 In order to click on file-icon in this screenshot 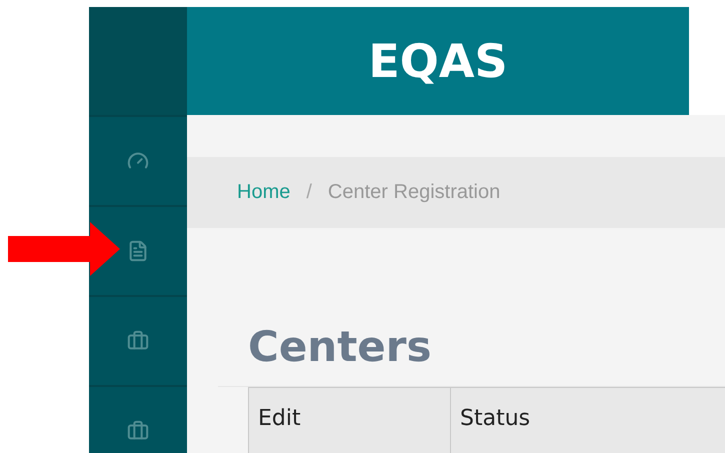, I will do `click(138, 251)`.